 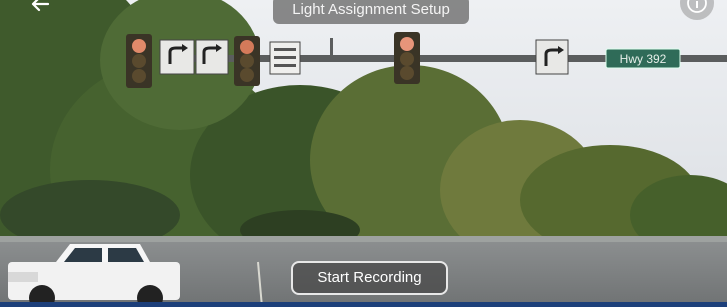 What do you see at coordinates (369, 278) in the screenshot?
I see `start-recording-button: Start Recording` at bounding box center [369, 278].